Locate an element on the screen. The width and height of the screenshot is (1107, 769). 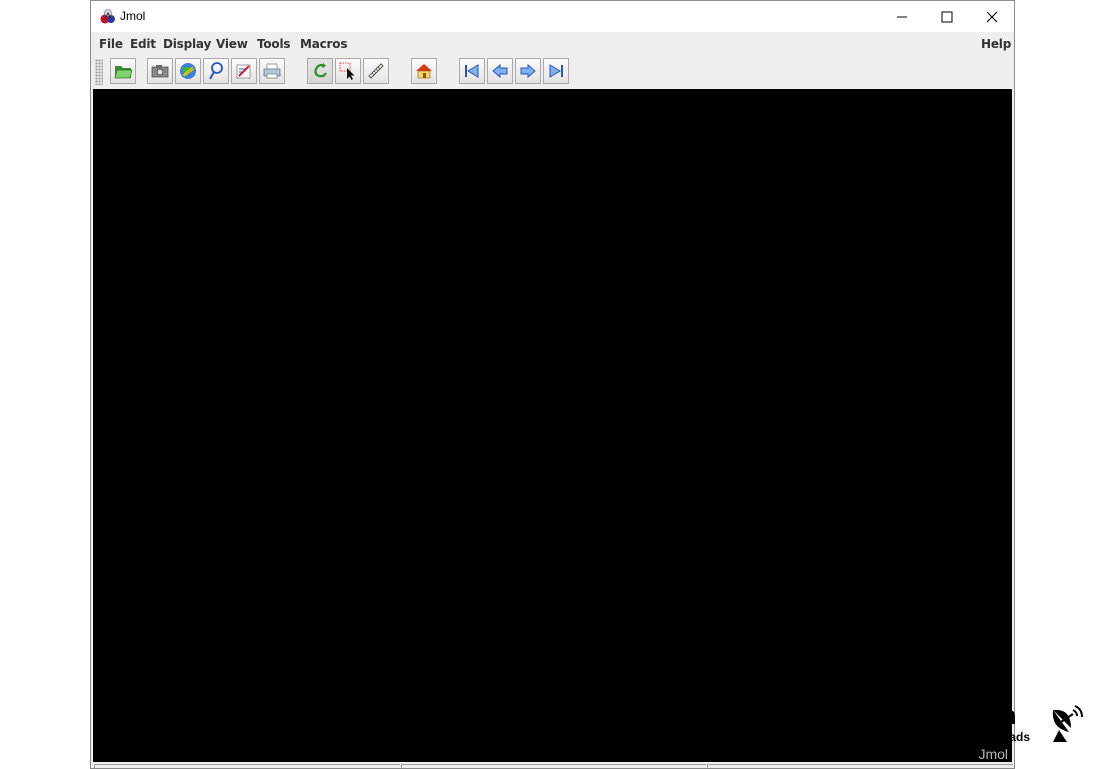
maximize-button is located at coordinates (947, 16).